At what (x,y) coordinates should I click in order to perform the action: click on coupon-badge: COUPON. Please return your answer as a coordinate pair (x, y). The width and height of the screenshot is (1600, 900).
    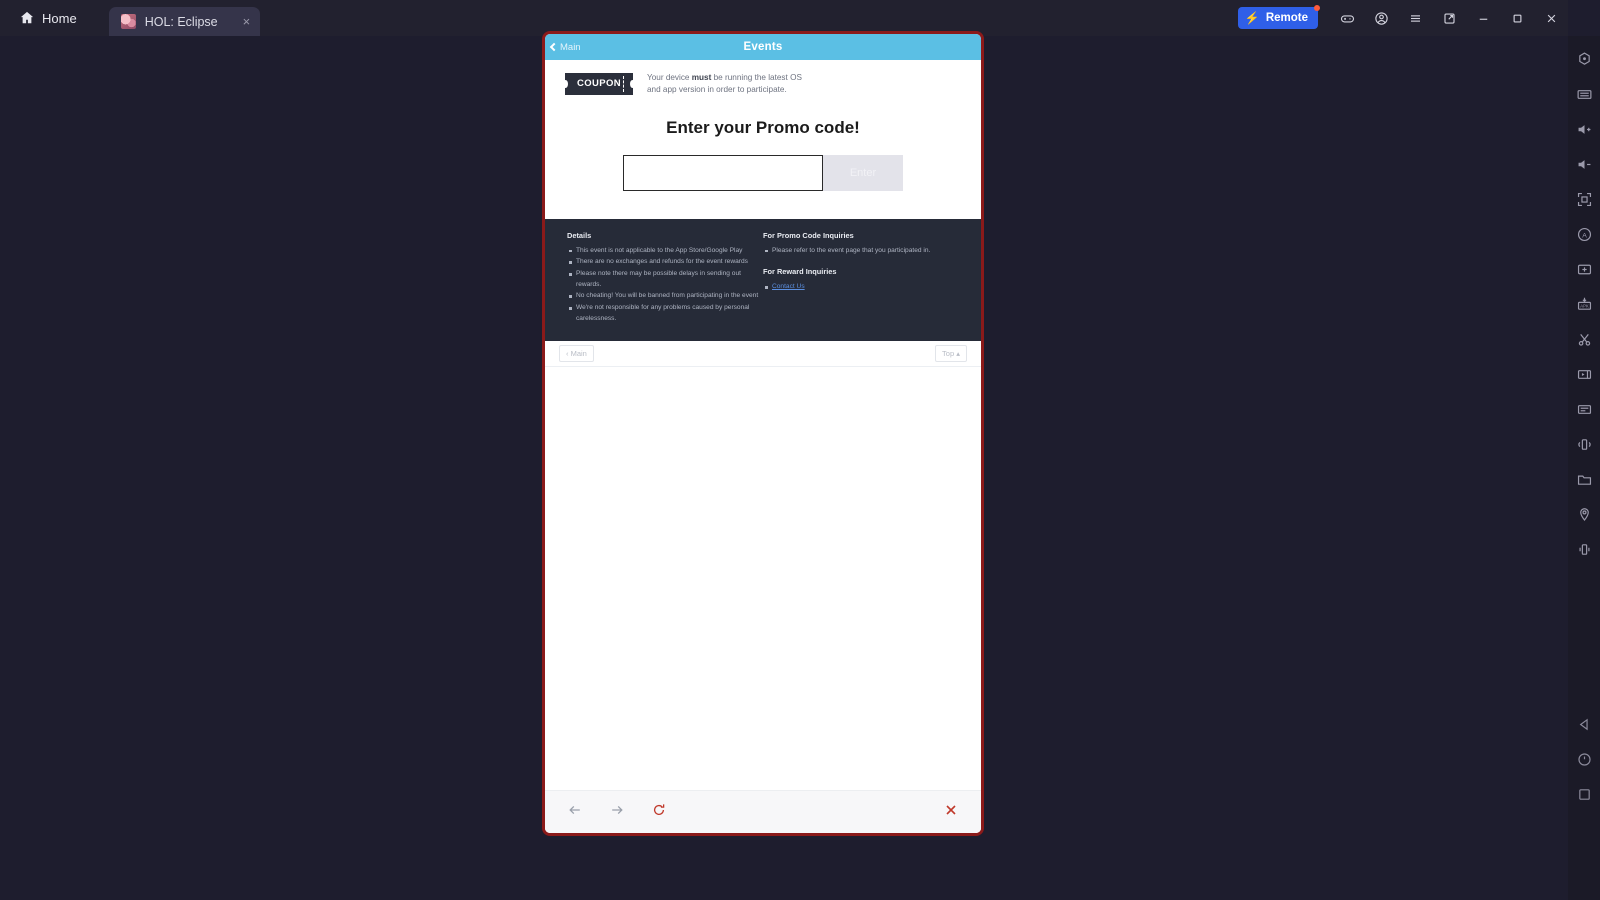
    Looking at the image, I should click on (599, 83).